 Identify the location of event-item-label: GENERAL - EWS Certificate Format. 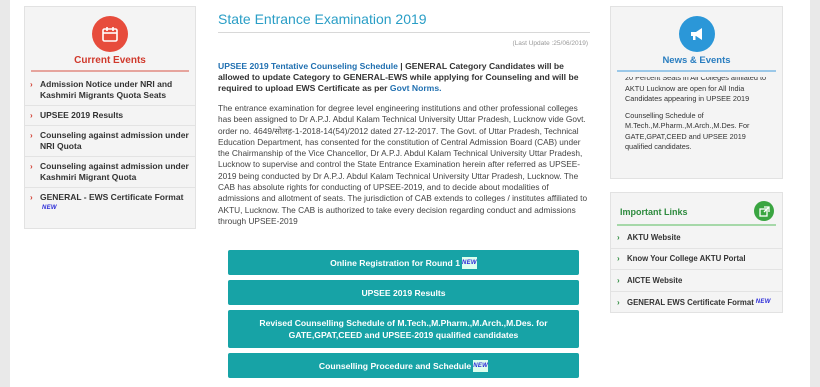
(112, 197).